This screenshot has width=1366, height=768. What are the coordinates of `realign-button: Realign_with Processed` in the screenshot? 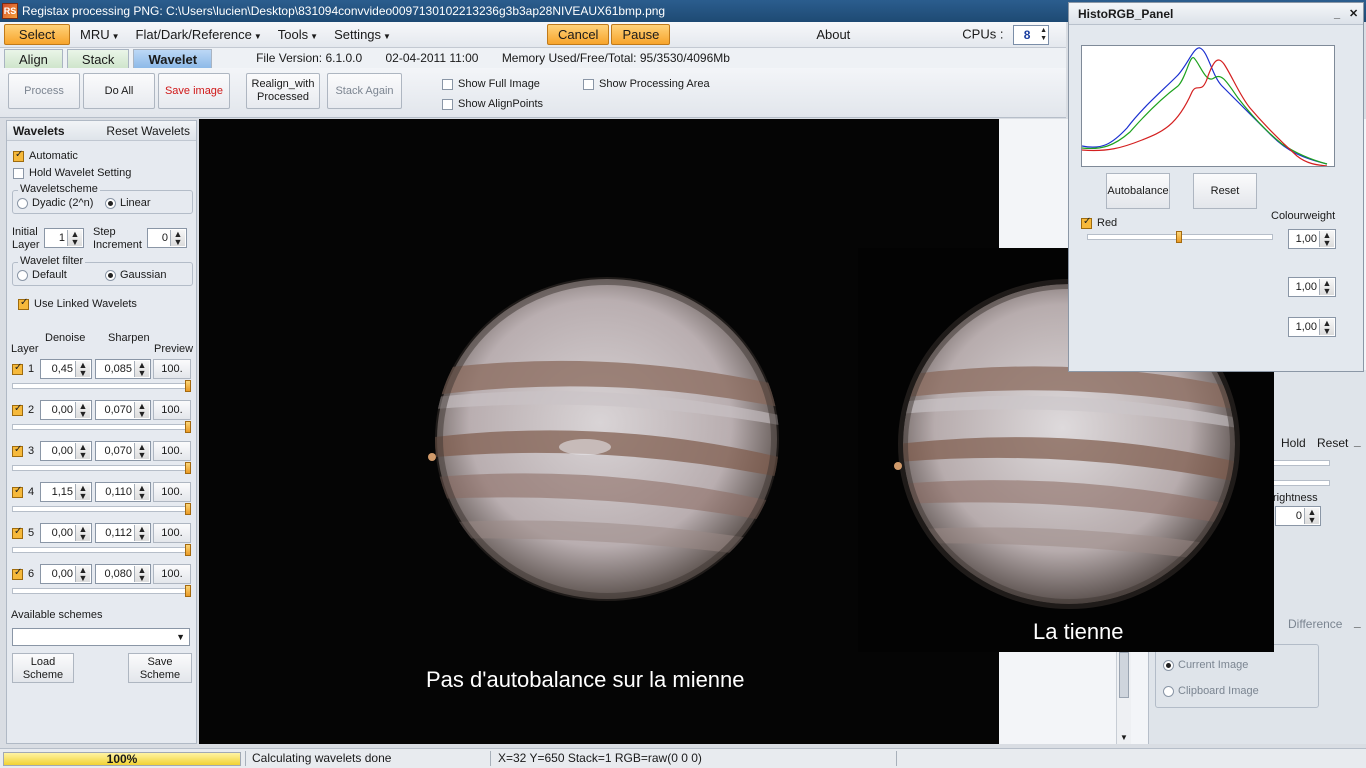 It's located at (283, 91).